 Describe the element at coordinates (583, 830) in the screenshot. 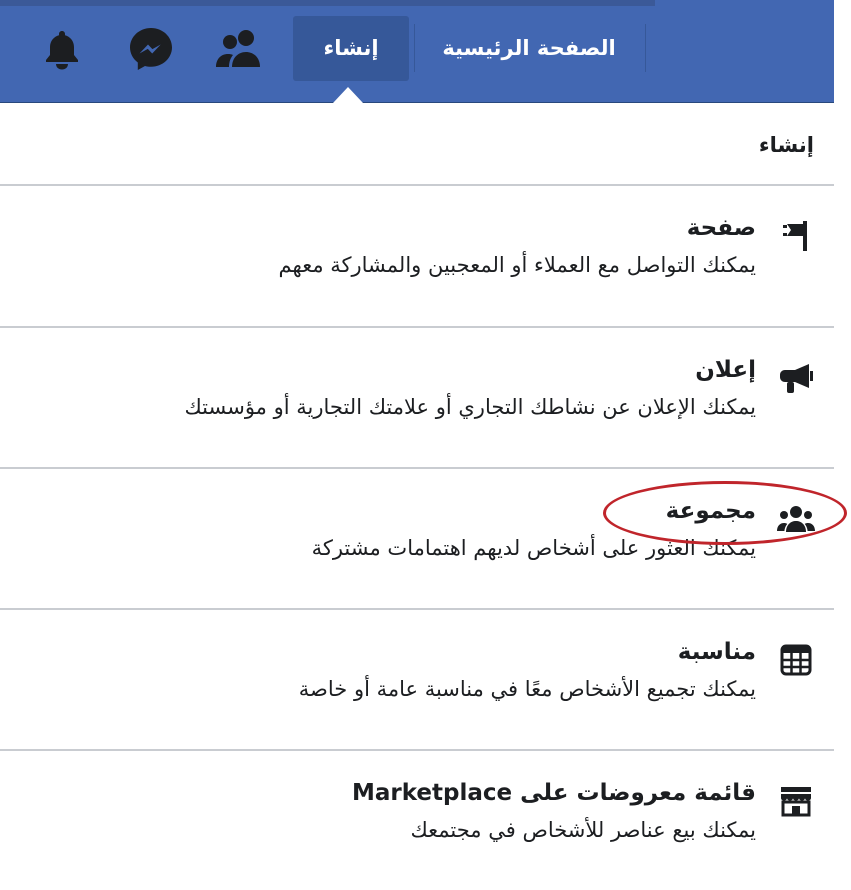

I see `item-description: يمكنك بيع عناصر للأشخاص في مجتمعك` at that location.